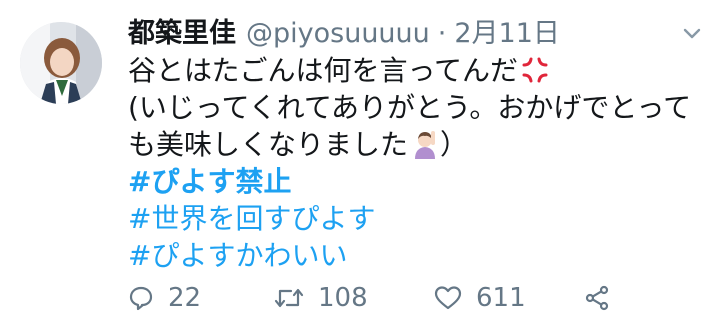  I want to click on reply-count: 22, so click(185, 298).